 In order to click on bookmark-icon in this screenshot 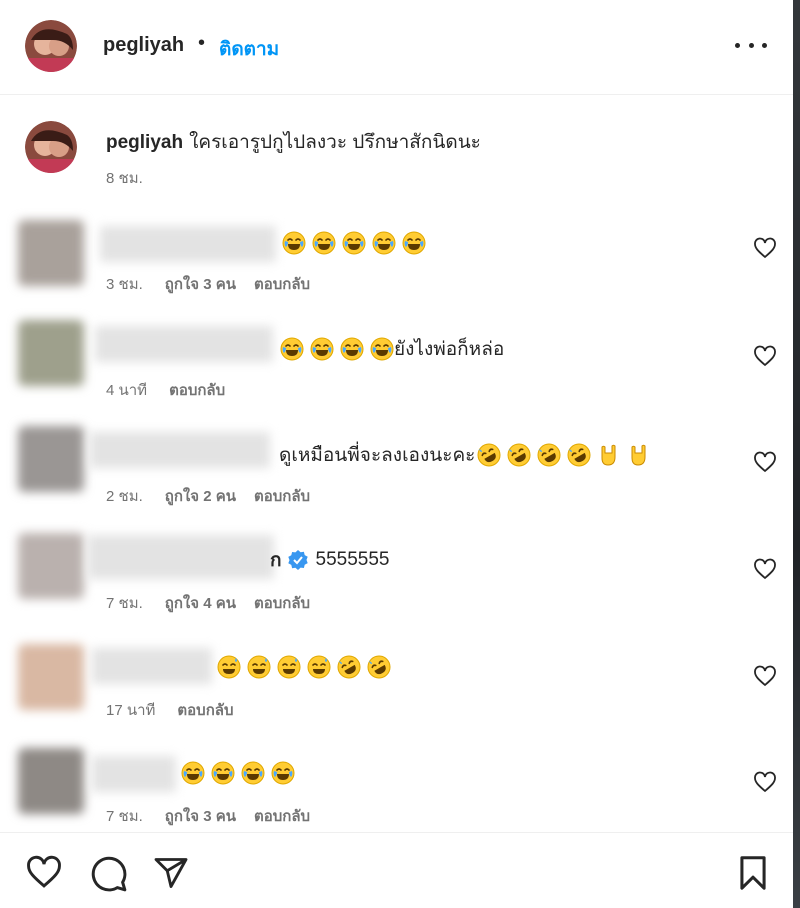, I will do `click(753, 873)`.